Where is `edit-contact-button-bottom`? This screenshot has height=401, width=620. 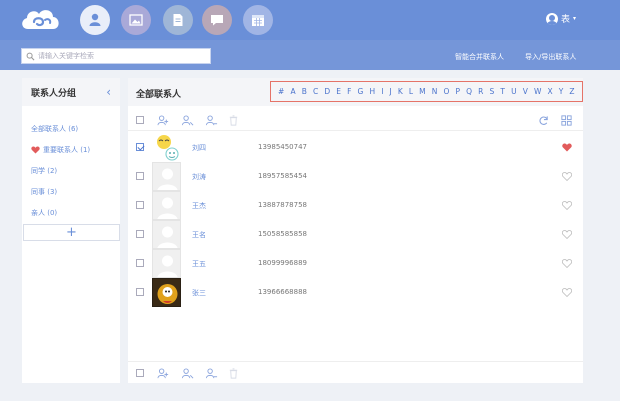
edit-contact-button-bottom is located at coordinates (187, 373).